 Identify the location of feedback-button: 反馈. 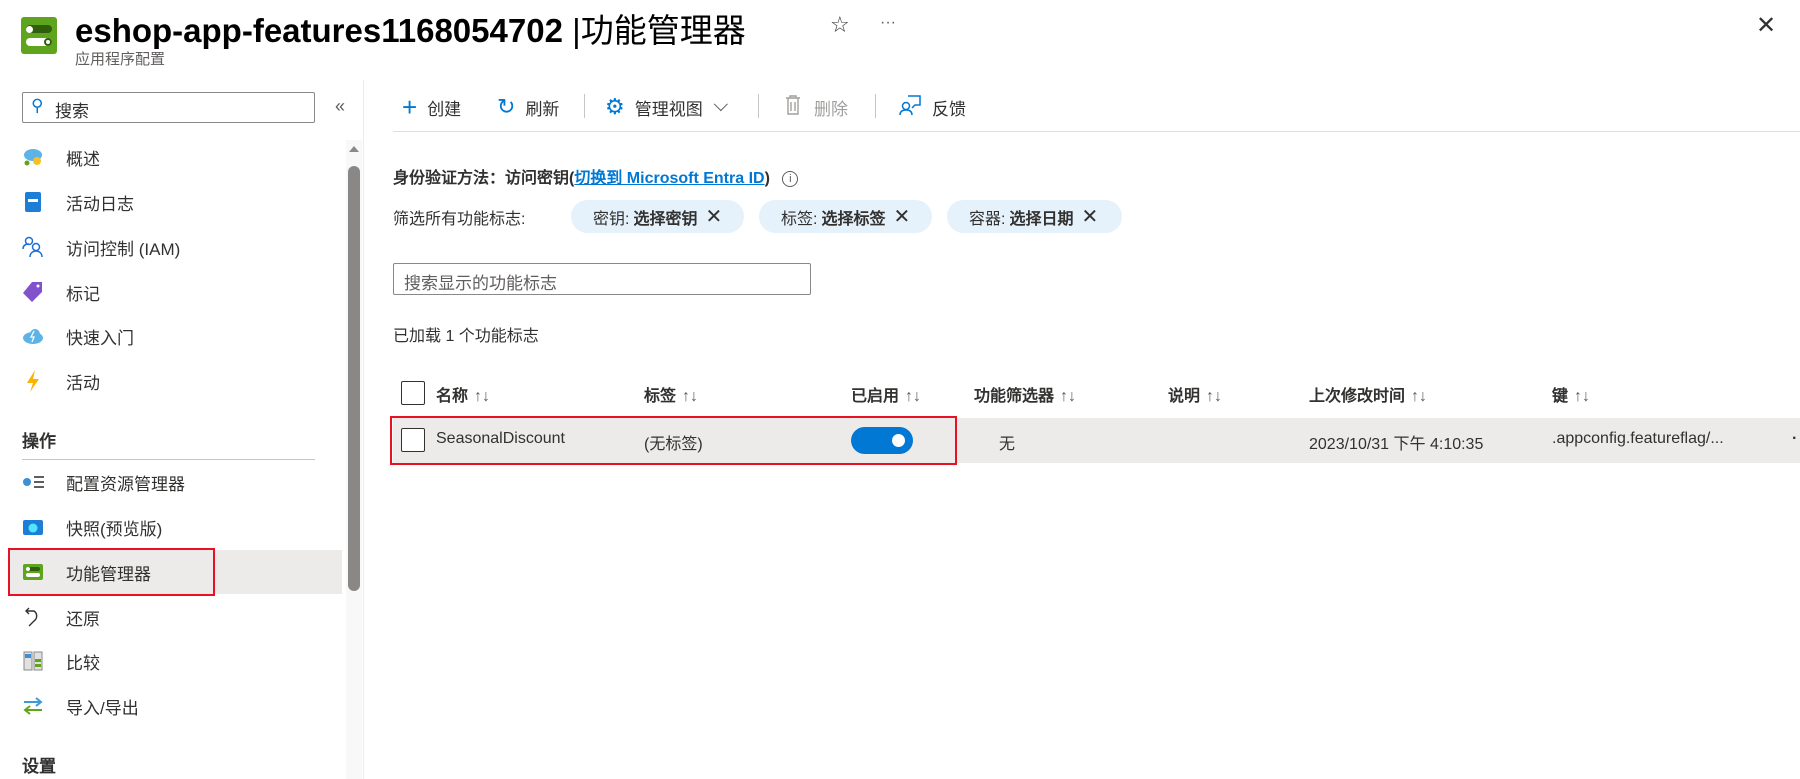
(932, 107).